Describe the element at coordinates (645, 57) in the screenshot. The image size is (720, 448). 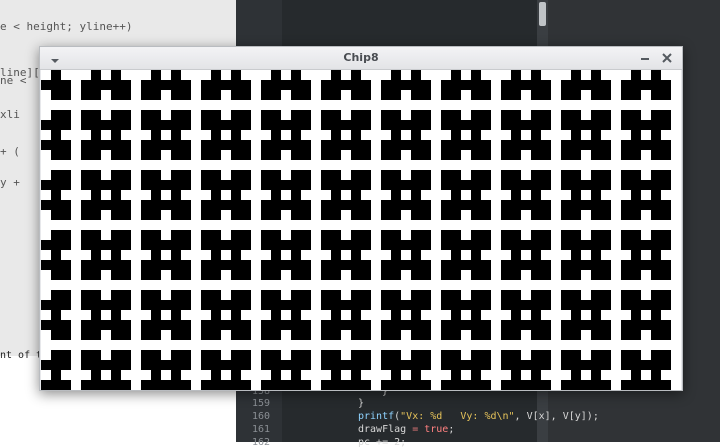
I see `minimize-icon` at that location.